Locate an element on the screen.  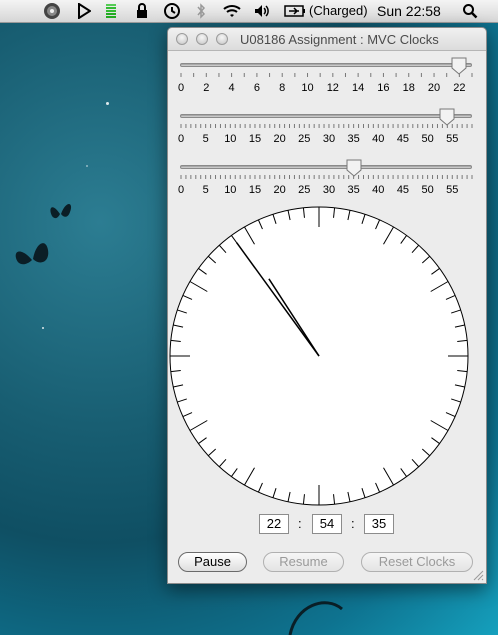
slider-labels: 0 2 4 6 8 10 12 14 16 18 20 22 is located at coordinates (325, 89).